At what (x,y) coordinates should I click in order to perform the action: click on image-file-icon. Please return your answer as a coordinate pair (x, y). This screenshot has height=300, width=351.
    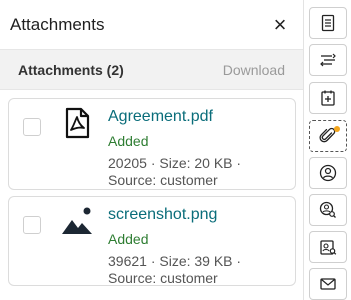
    Looking at the image, I should click on (77, 221).